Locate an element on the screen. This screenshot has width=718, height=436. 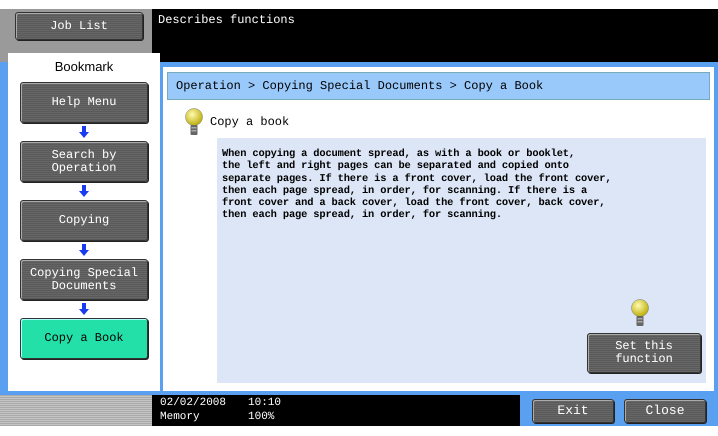
topic-title: Copy a book is located at coordinates (250, 122).